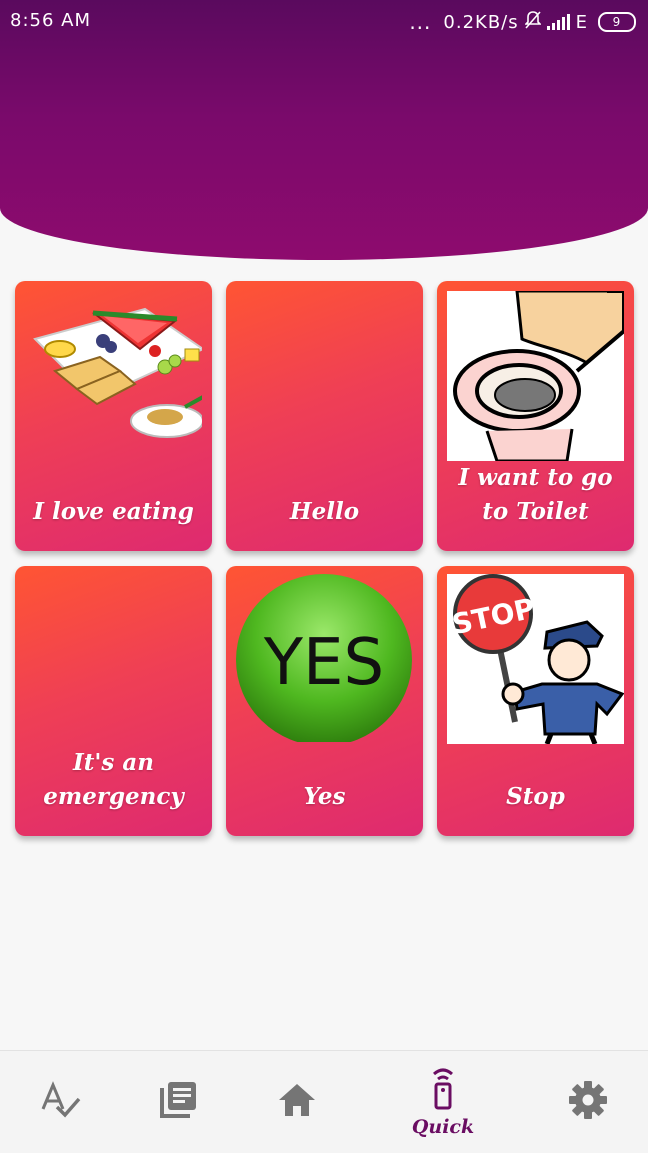 The image size is (648, 1153). What do you see at coordinates (535, 376) in the screenshot?
I see `toilet-image` at bounding box center [535, 376].